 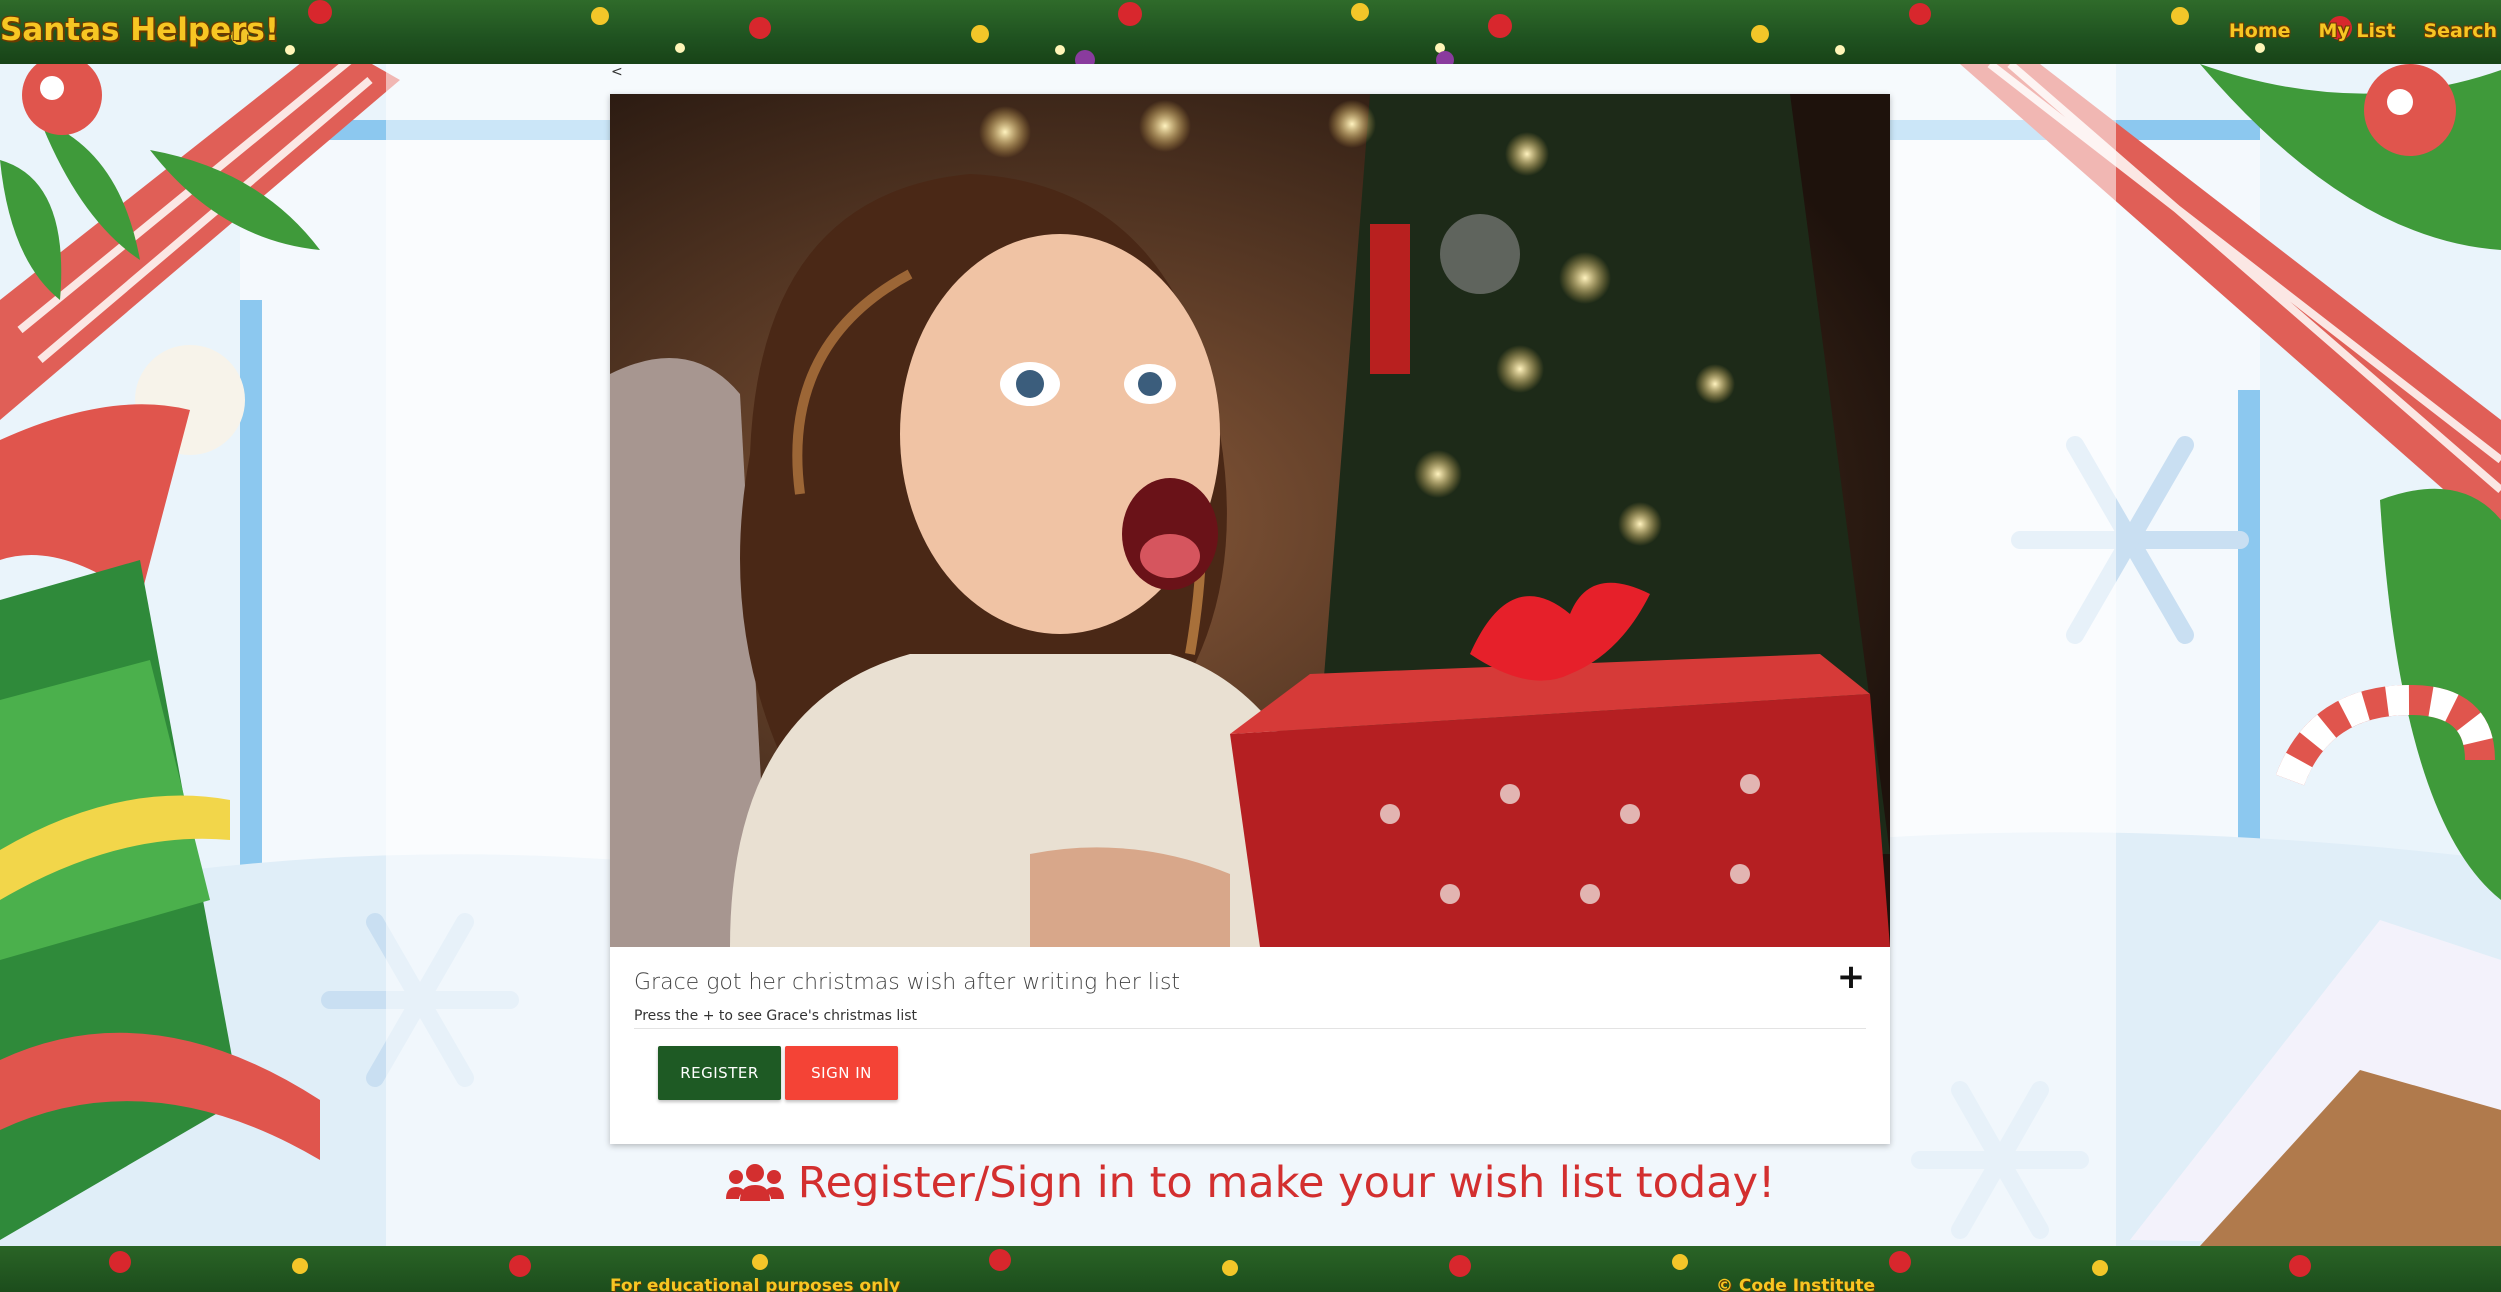 I want to click on brand-logo: Santas Helpers!, so click(x=139, y=30).